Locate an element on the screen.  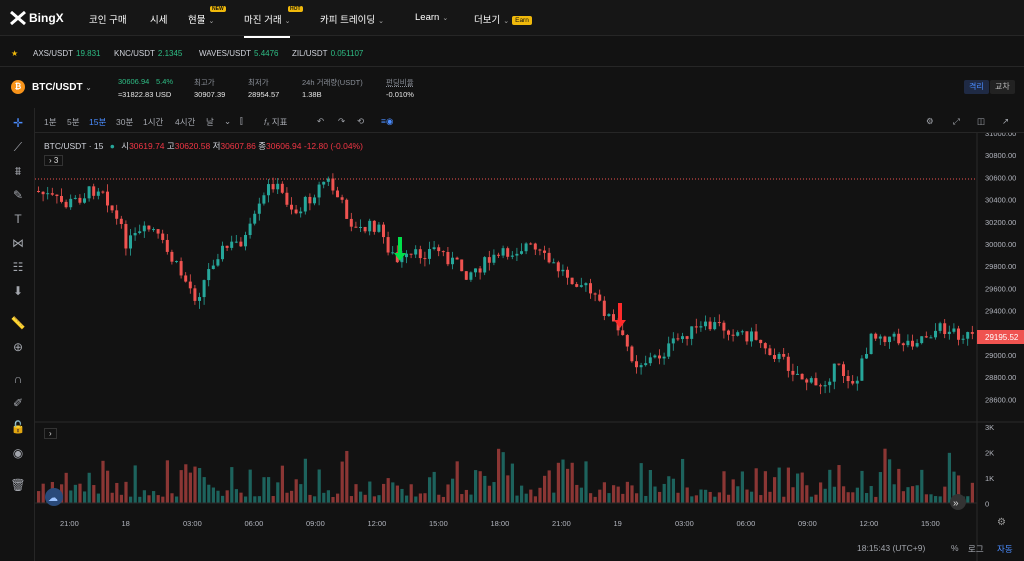
crosshair-icon: ✛ is located at coordinates (18, 123).